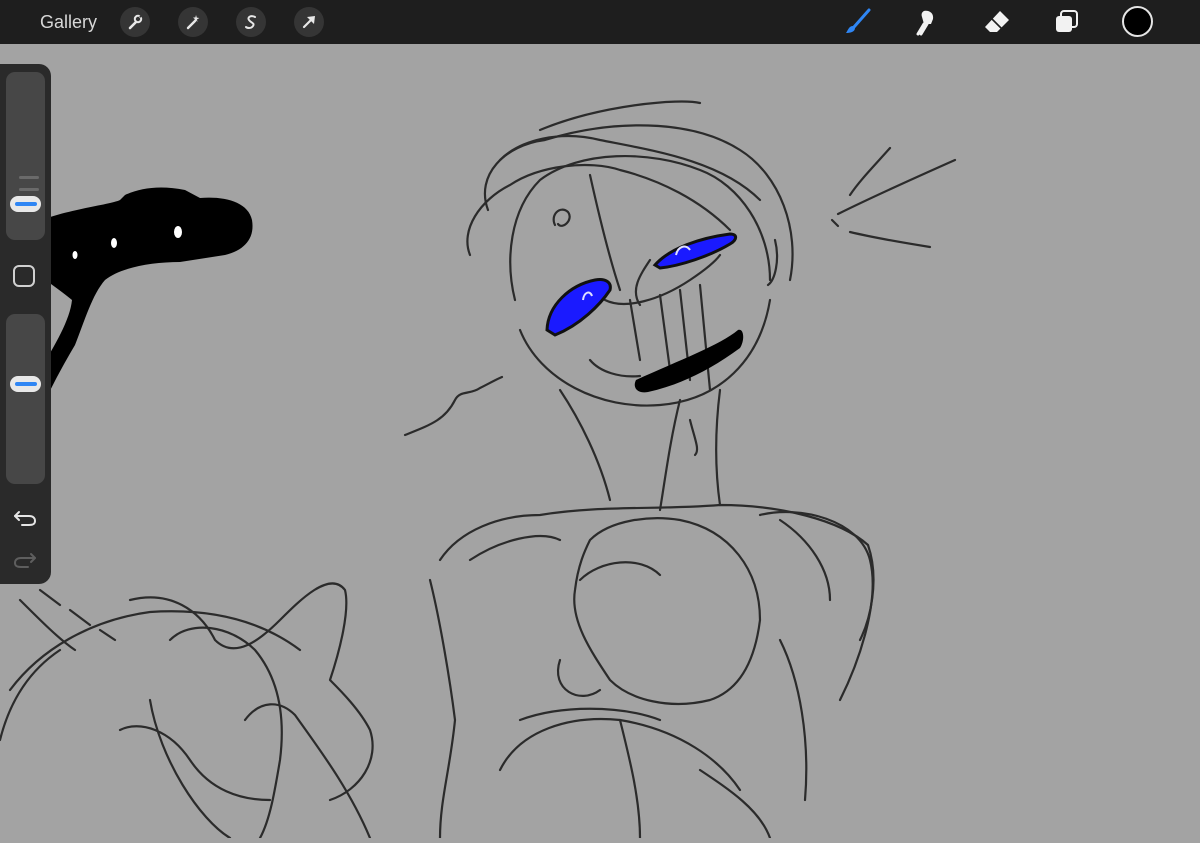 This screenshot has width=1200, height=843. I want to click on selection-s-icon, so click(250, 22).